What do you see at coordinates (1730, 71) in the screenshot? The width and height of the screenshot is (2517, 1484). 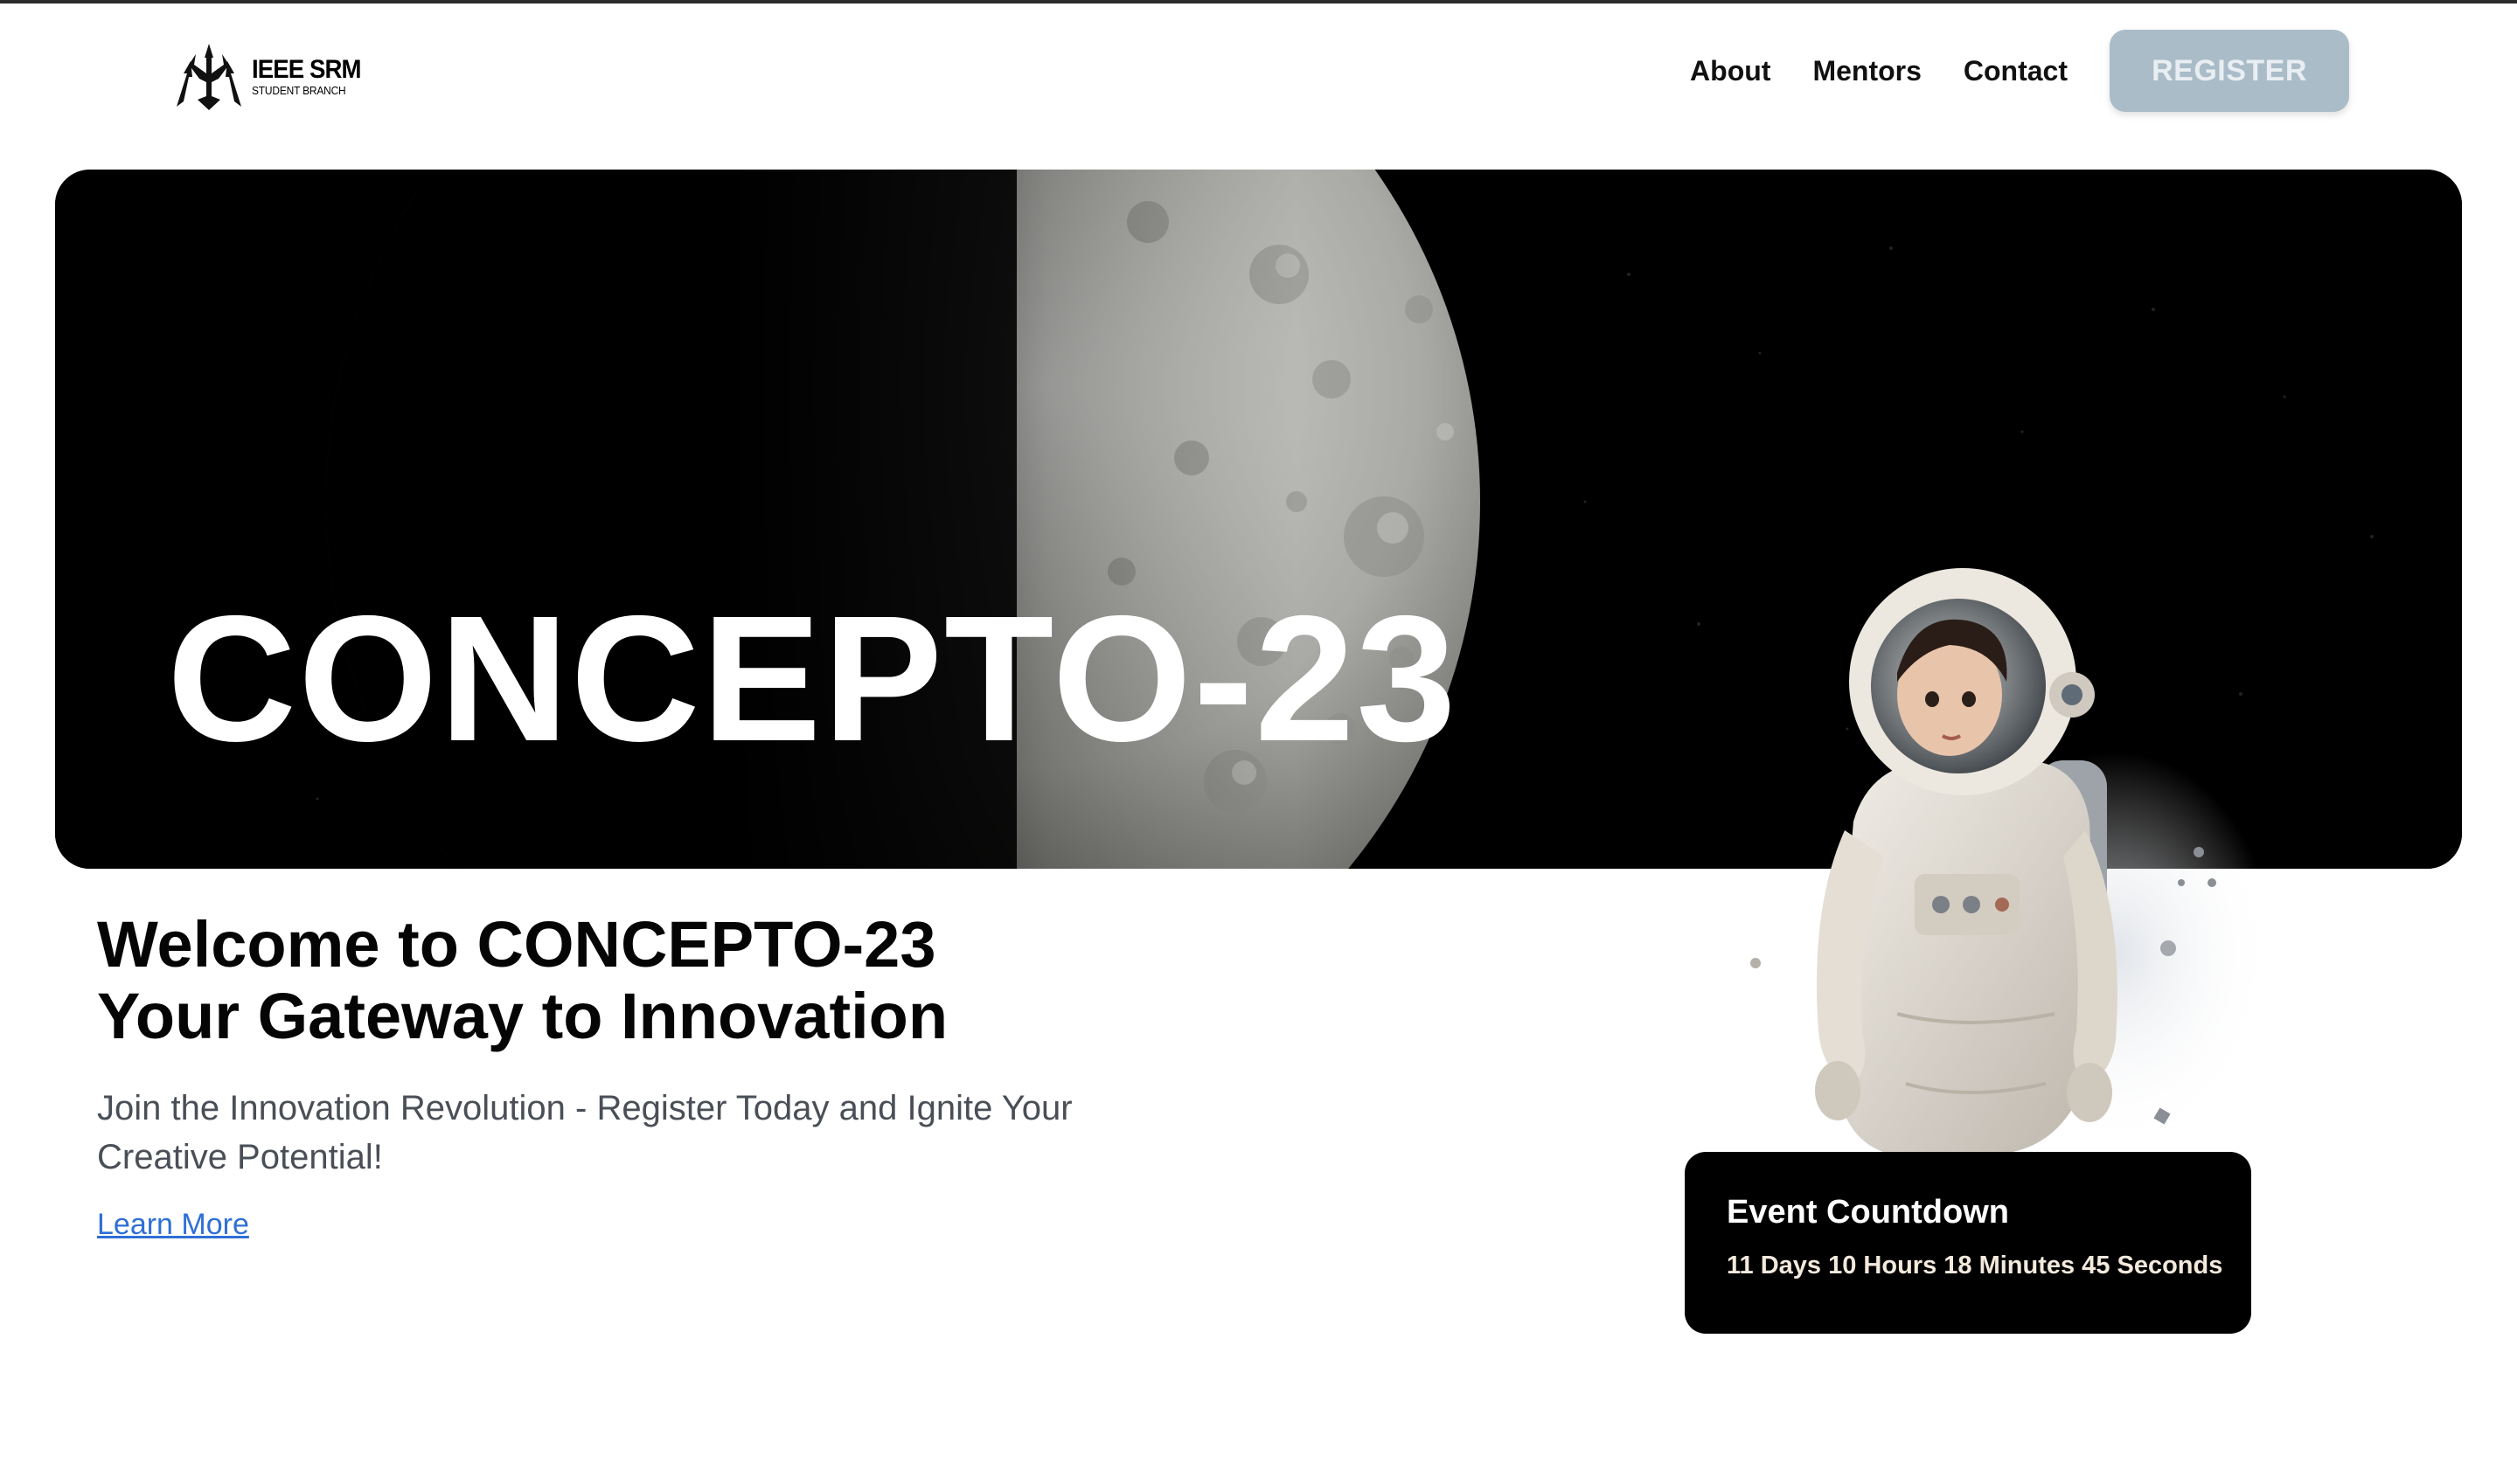 I see `nav-link-about: About` at bounding box center [1730, 71].